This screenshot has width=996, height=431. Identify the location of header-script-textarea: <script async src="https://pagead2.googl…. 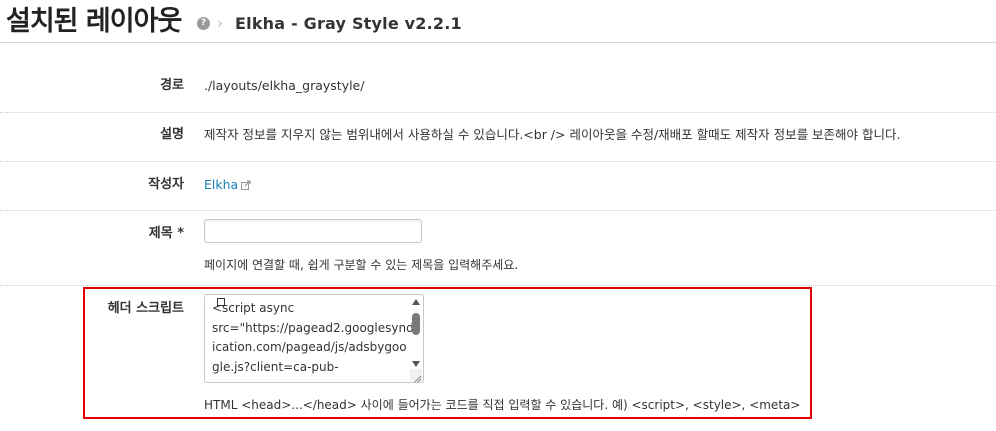
(314, 338).